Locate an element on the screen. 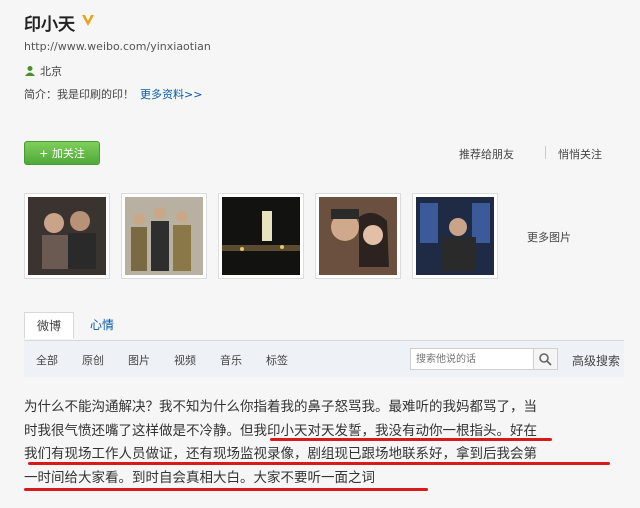 This screenshot has width=640, height=508. tab-mood: 心情 is located at coordinates (102, 325).